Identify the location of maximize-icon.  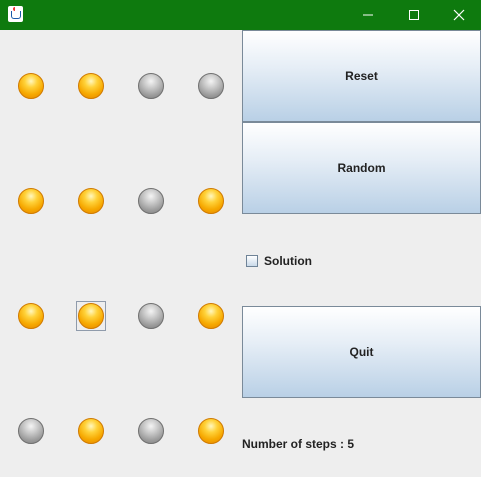
(414, 15).